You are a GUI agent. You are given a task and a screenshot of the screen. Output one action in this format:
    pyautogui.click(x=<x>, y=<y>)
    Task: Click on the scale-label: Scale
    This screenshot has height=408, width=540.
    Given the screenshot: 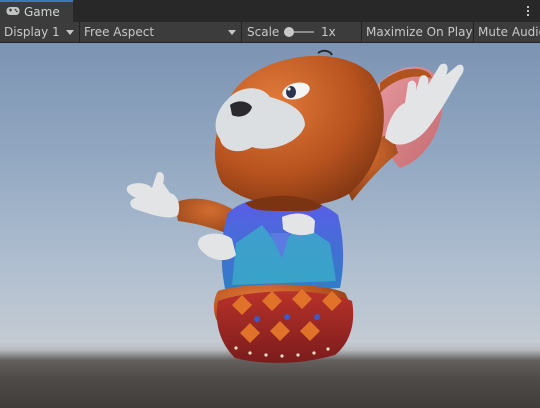 What is the action you would take?
    pyautogui.click(x=263, y=32)
    